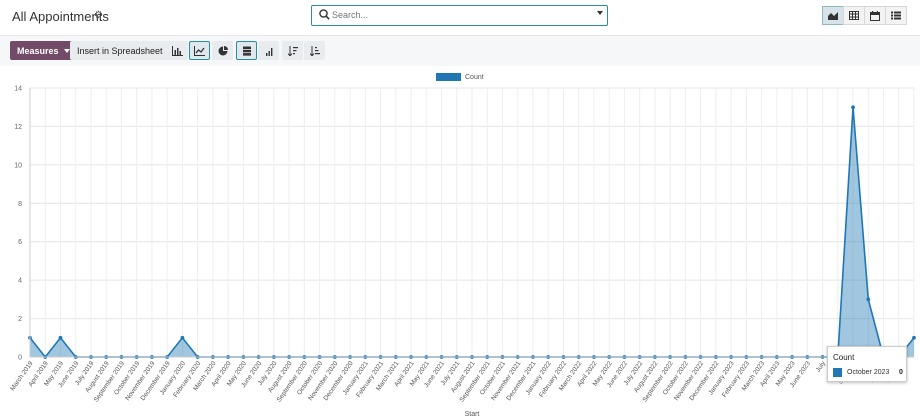 The height and width of the screenshot is (420, 920). I want to click on list-icon, so click(896, 15).